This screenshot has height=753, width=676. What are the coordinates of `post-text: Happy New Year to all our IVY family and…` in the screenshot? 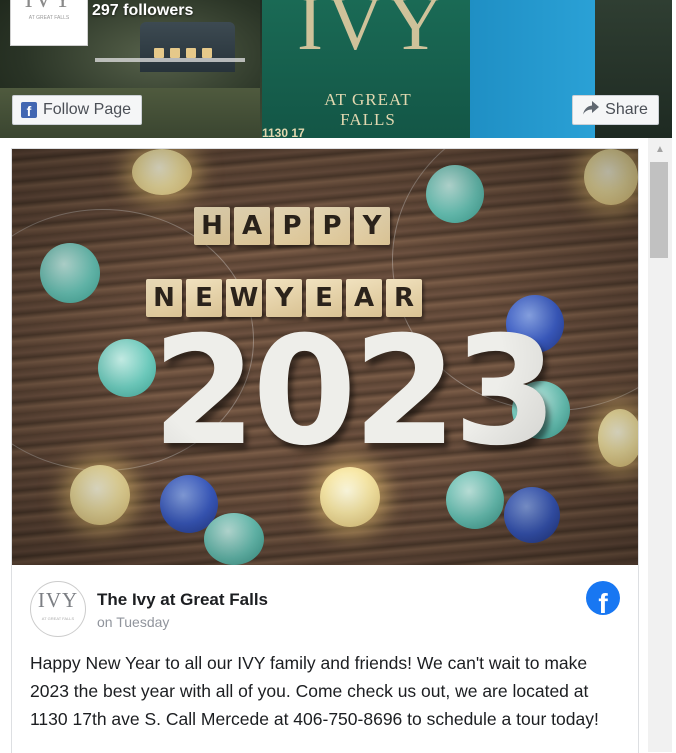 It's located at (314, 691).